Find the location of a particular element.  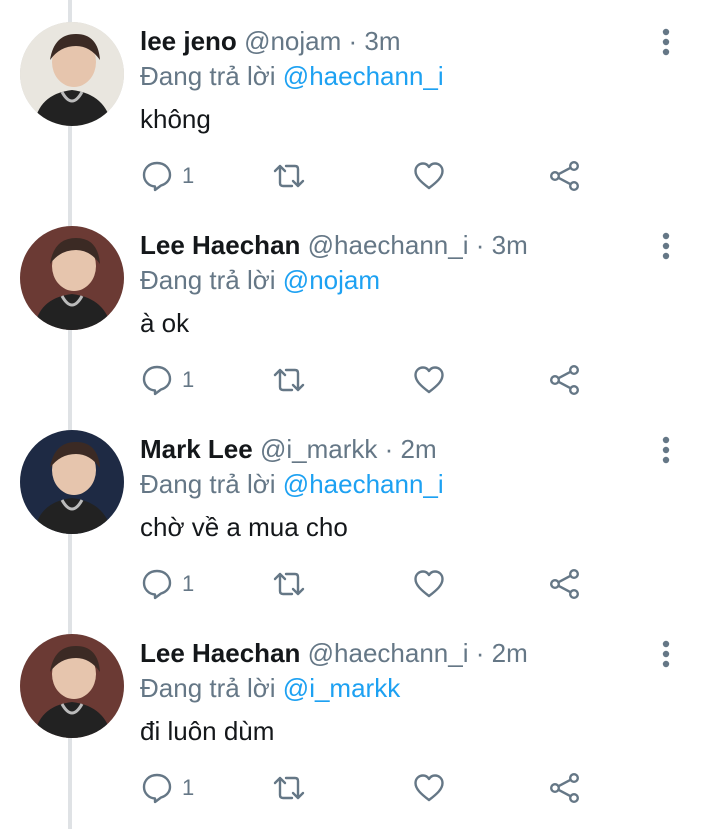

tweet-header: lee jeno @nojam · 3m is located at coordinates (270, 41).